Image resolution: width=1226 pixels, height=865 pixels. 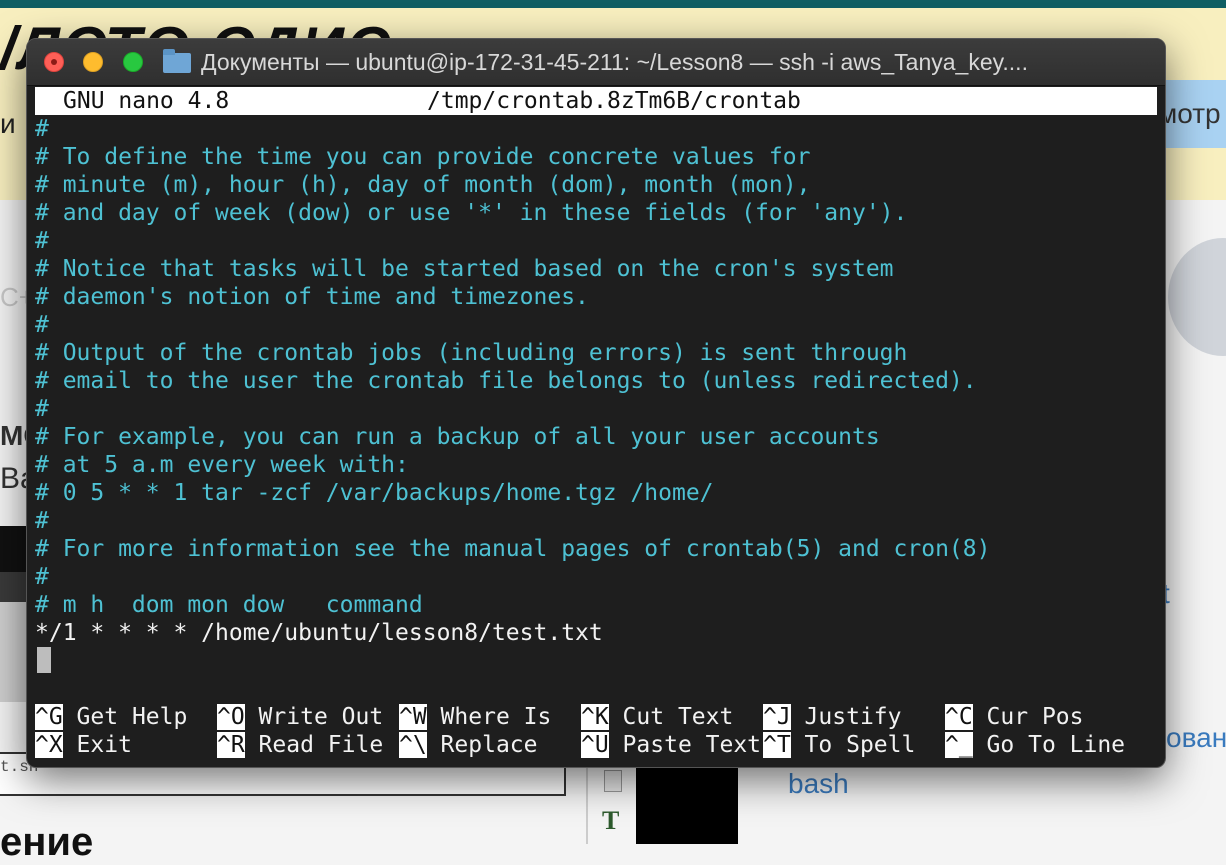 I want to click on shortcut-label: Justify, so click(x=846, y=717).